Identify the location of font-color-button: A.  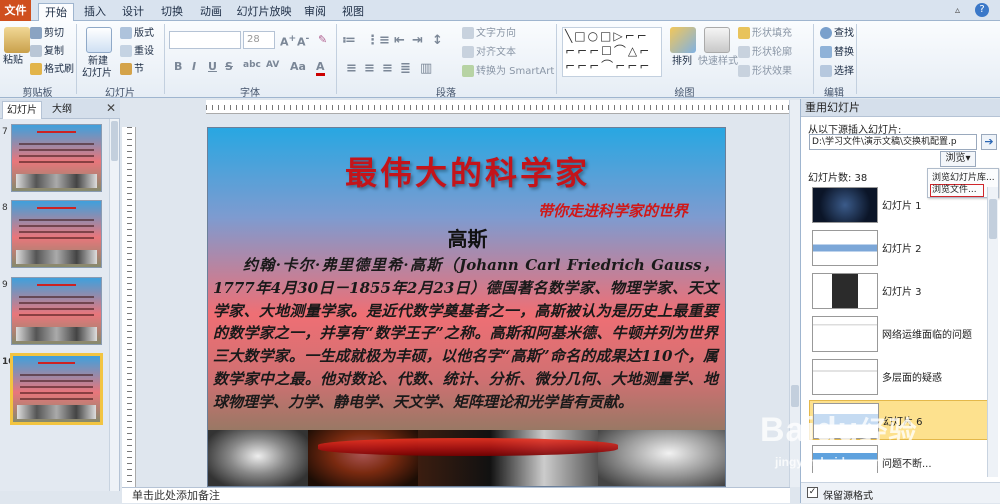
(320, 68).